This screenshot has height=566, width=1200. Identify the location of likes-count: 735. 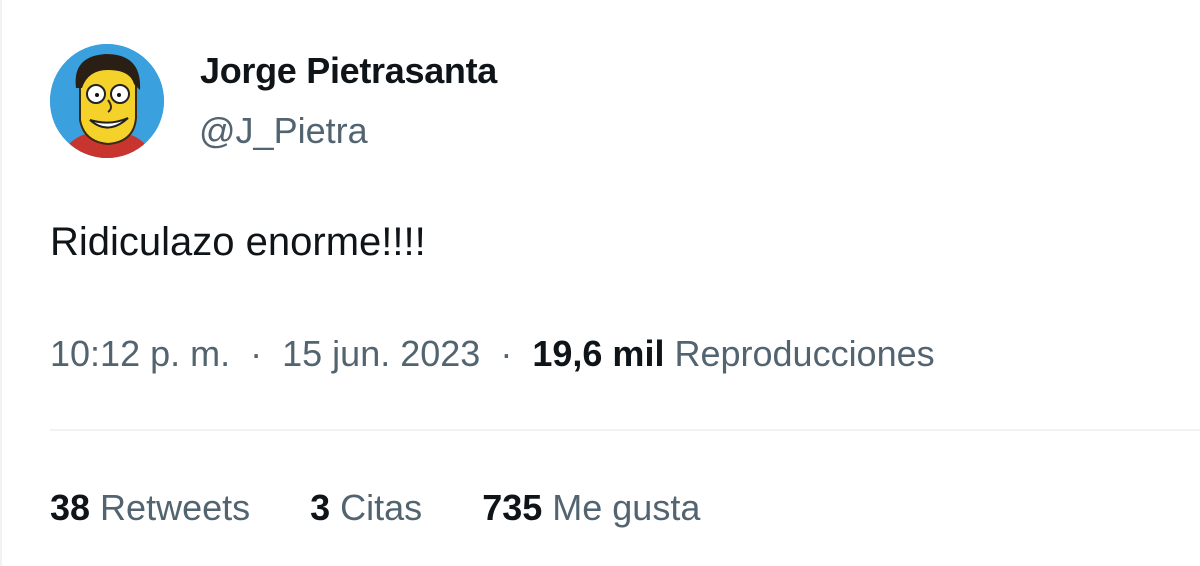
(512, 507).